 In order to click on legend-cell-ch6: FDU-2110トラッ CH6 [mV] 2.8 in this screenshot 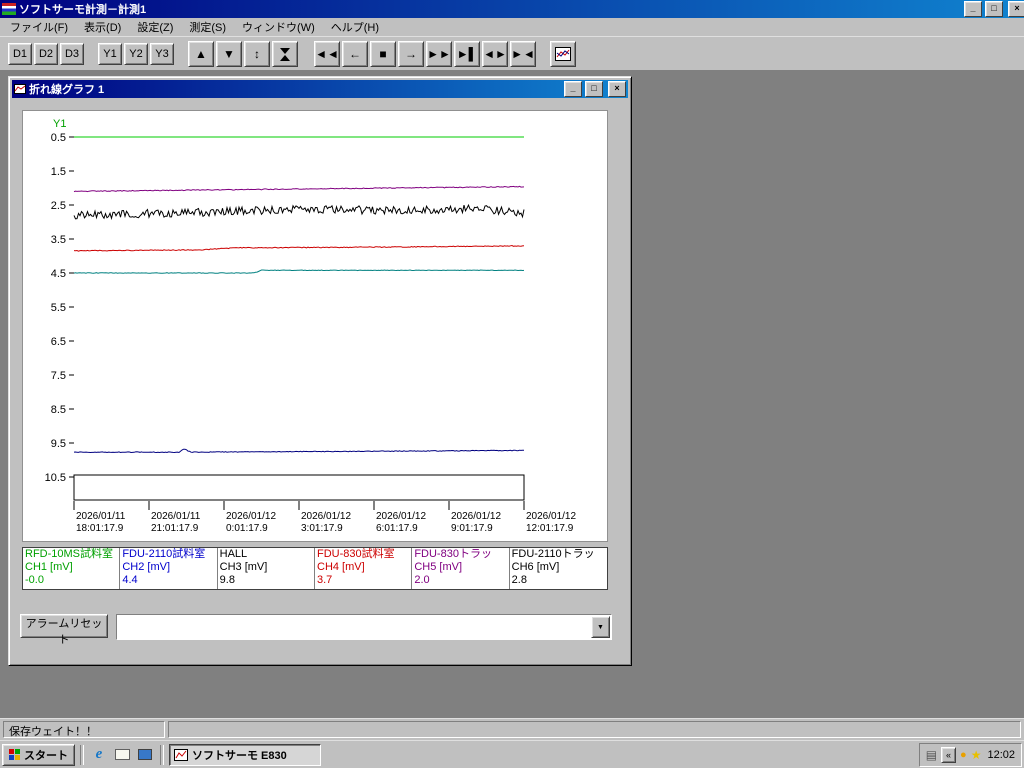, I will do `click(558, 568)`.